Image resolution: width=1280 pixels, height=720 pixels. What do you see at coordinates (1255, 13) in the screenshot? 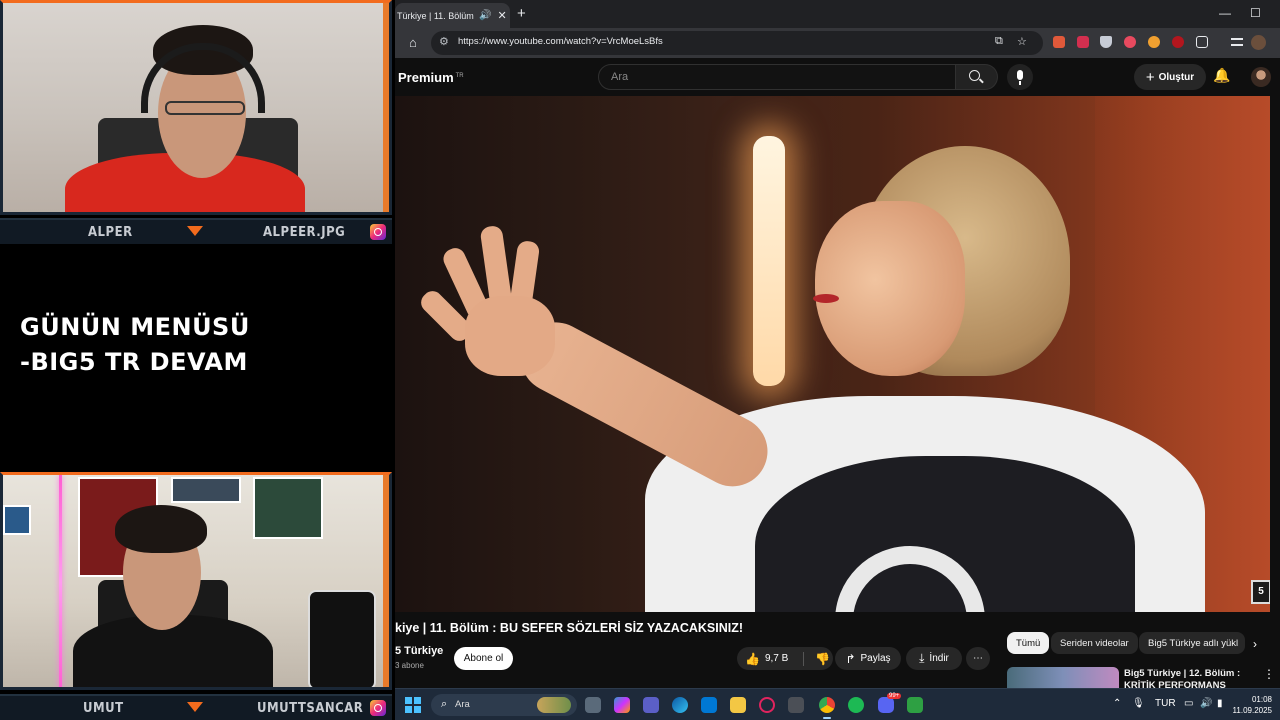
I see `maximize-icon: ☐` at bounding box center [1255, 13].